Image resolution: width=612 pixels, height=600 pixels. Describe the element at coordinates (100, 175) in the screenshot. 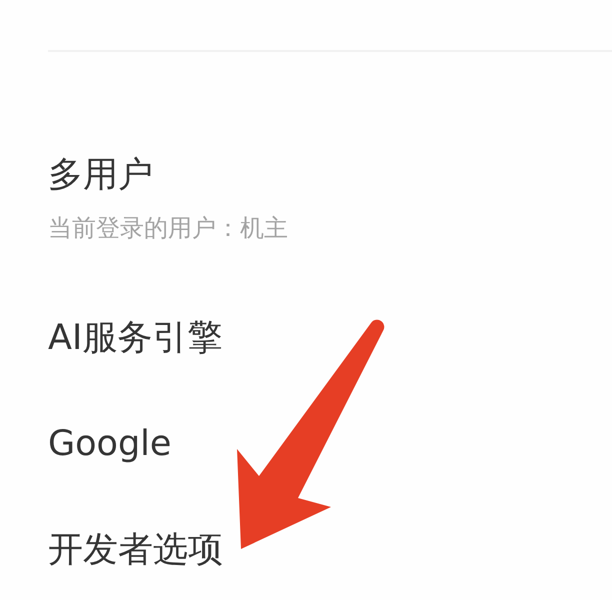

I see `setting-title: 多用户` at that location.